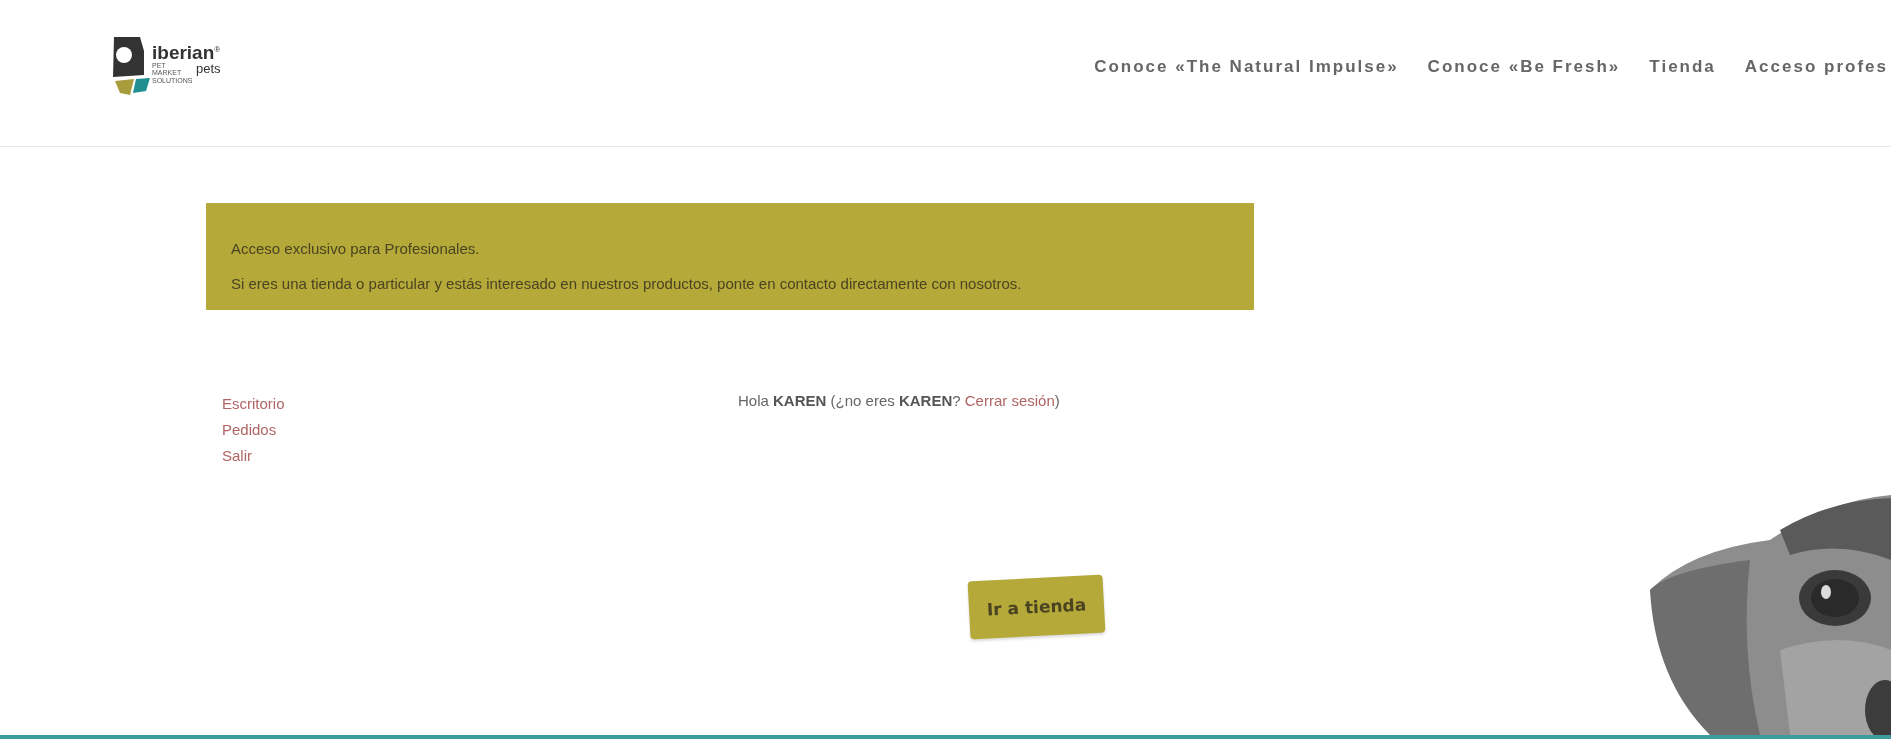 The height and width of the screenshot is (739, 1891). Describe the element at coordinates (237, 455) in the screenshot. I see `account-menu-link: Salir` at that location.